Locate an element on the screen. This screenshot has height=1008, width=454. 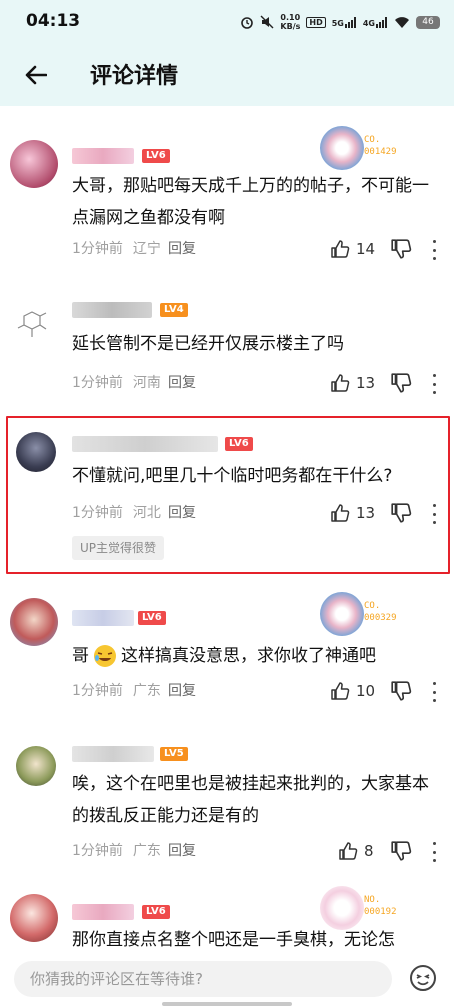
page-title: 评论详情 is located at coordinates (134, 76).